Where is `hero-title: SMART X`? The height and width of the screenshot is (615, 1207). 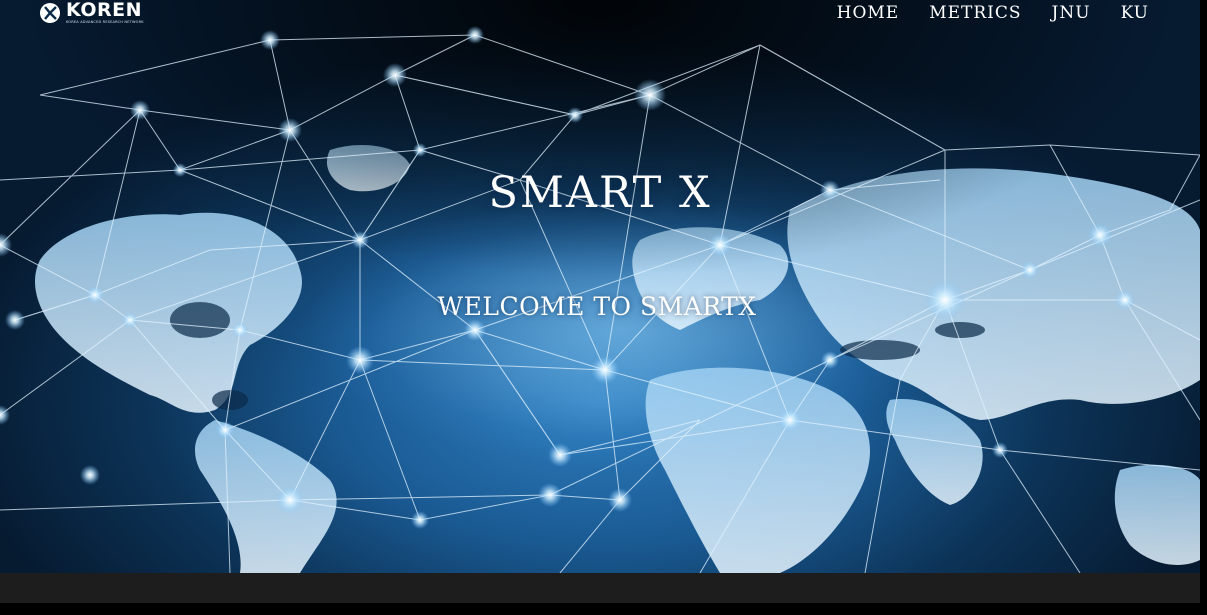 hero-title: SMART X is located at coordinates (600, 193).